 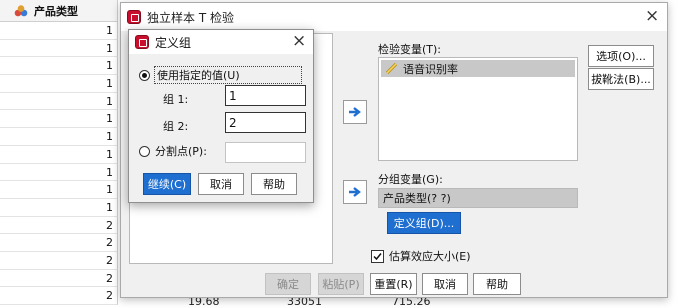 I want to click on help-button: 帮助, so click(x=497, y=284).